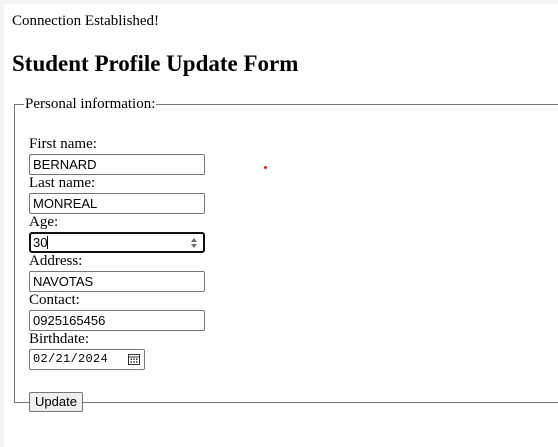  What do you see at coordinates (44, 222) in the screenshot?
I see `age-label: Age:` at bounding box center [44, 222].